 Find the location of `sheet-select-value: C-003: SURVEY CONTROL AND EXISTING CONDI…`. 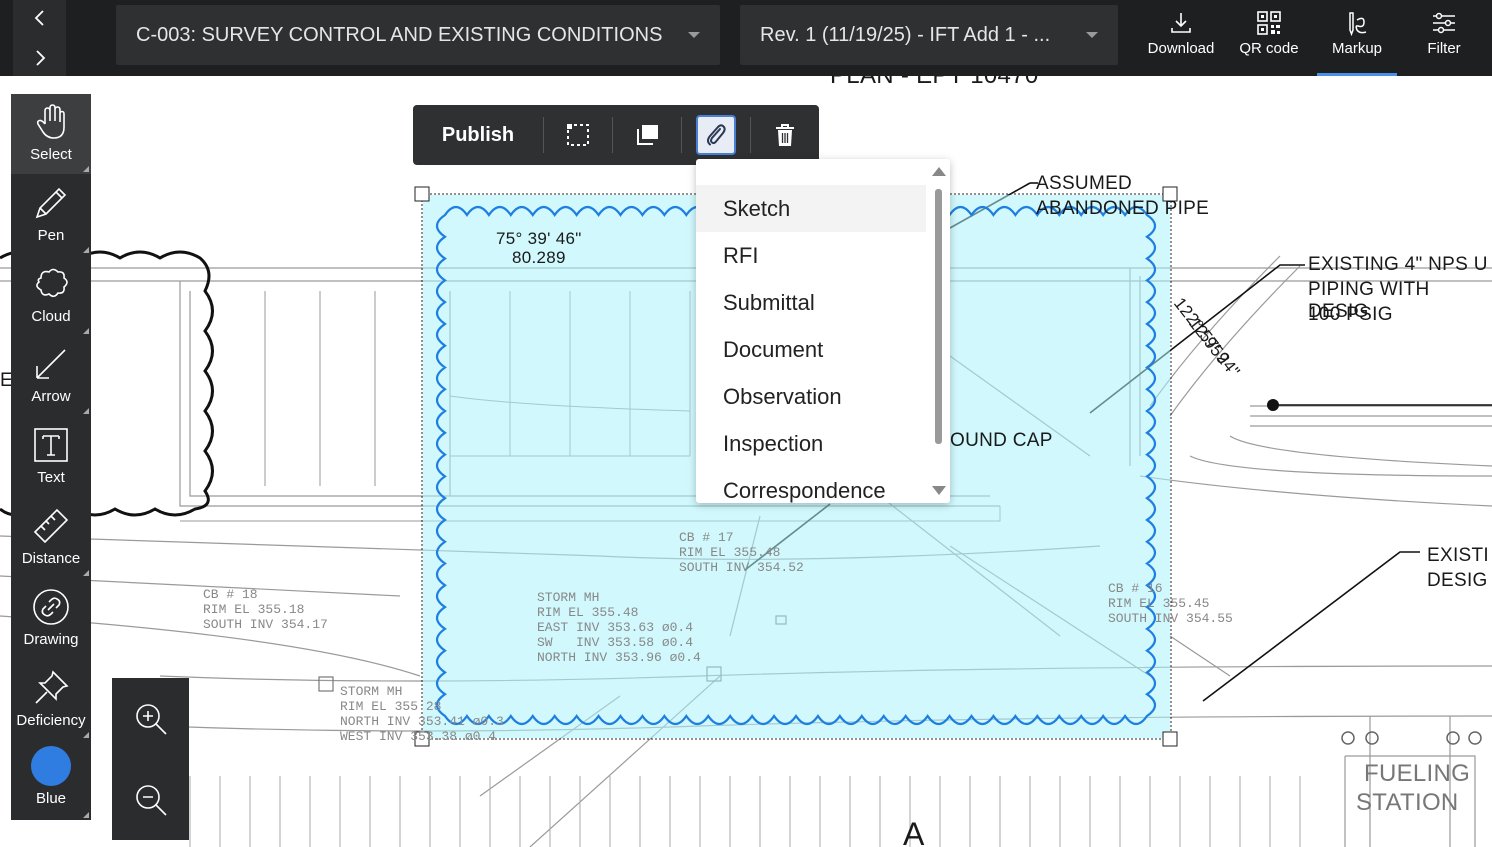

sheet-select-value: C-003: SURVEY CONTROL AND EXISTING CONDI… is located at coordinates (399, 34).